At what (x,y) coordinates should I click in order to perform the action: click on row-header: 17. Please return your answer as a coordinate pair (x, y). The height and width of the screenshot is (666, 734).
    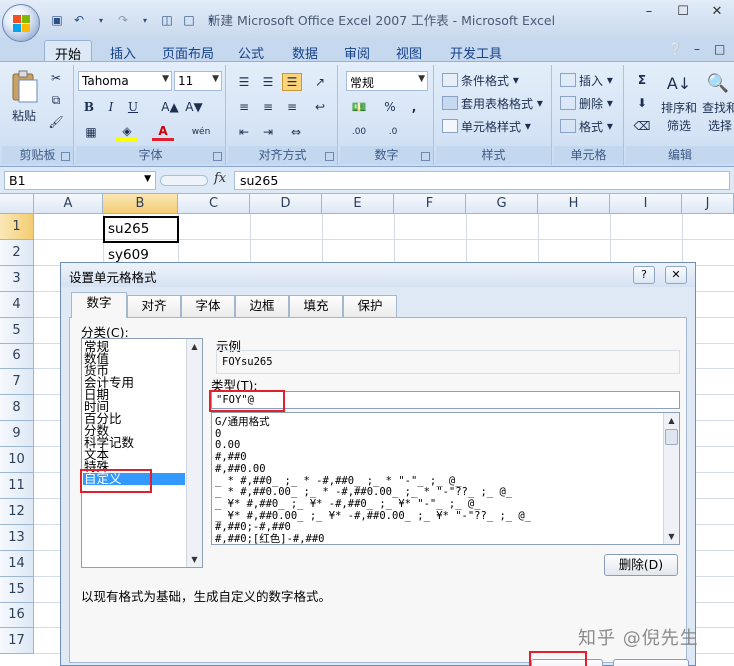
    Looking at the image, I should click on (17, 641).